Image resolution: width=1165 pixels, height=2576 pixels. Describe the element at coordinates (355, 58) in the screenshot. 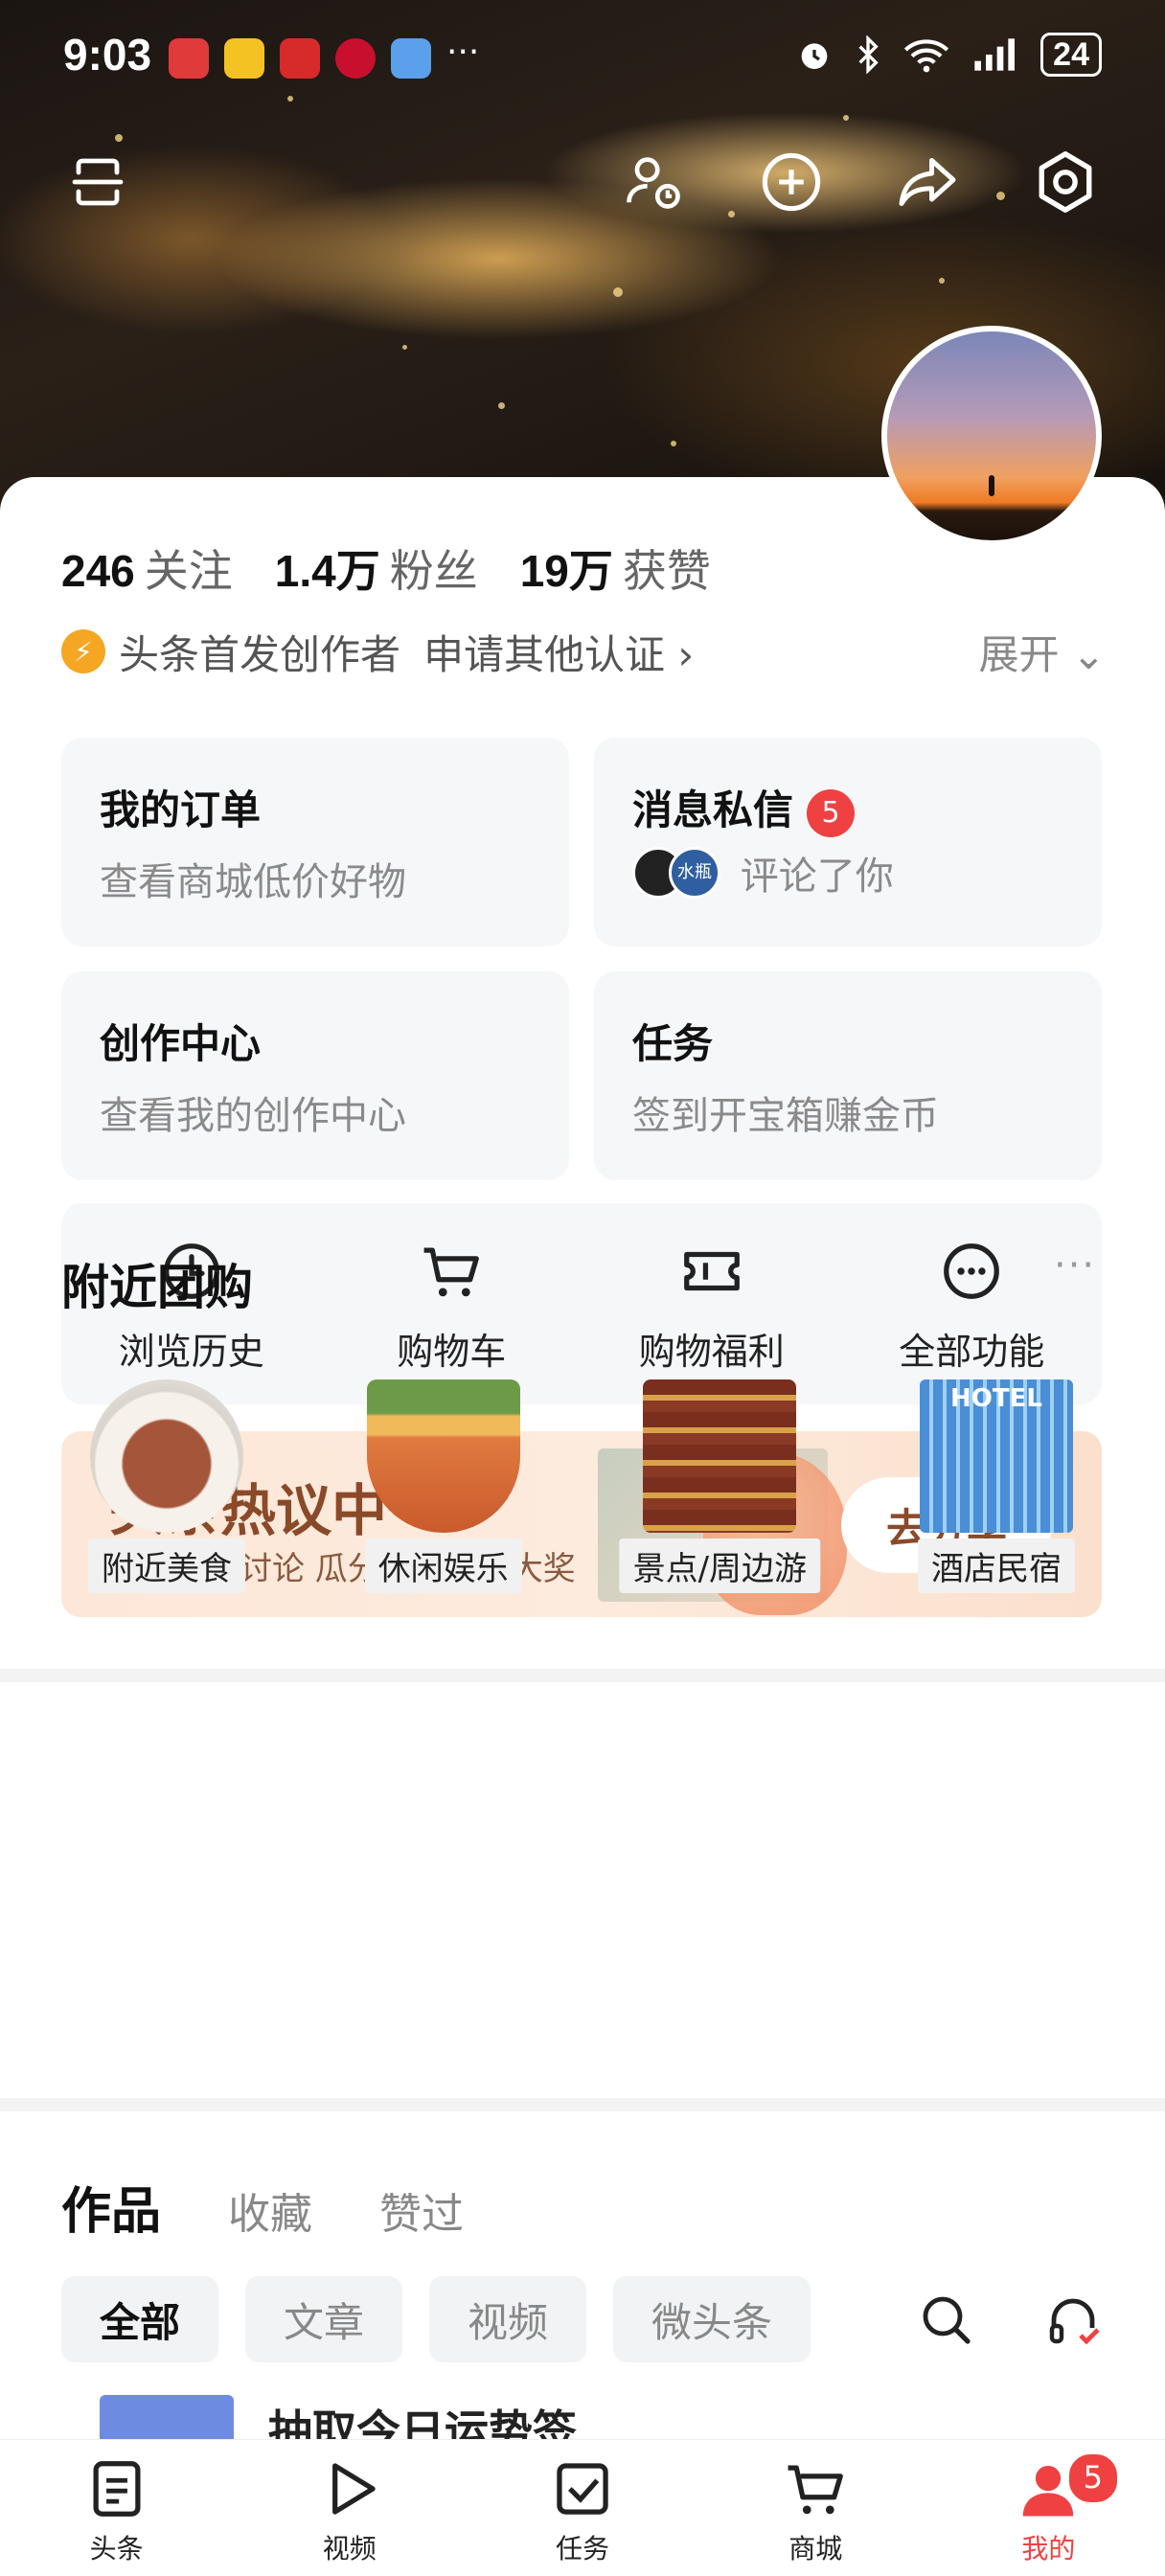

I see `bank-app-icon` at that location.